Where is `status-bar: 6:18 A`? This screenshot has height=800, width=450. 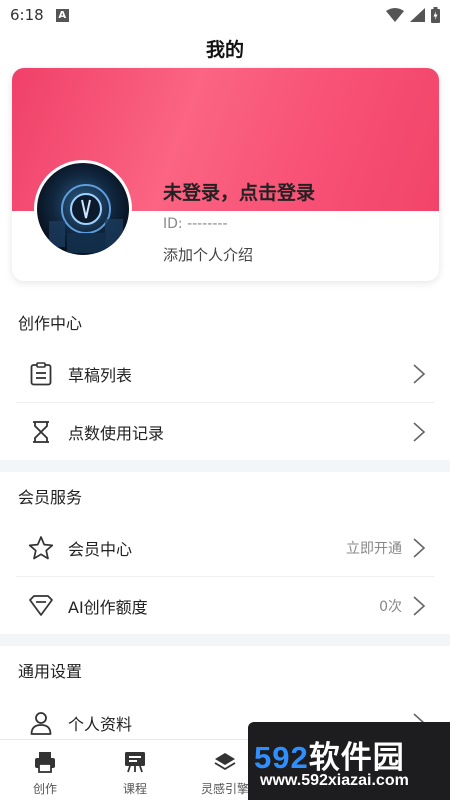
status-bar: 6:18 A is located at coordinates (225, 15).